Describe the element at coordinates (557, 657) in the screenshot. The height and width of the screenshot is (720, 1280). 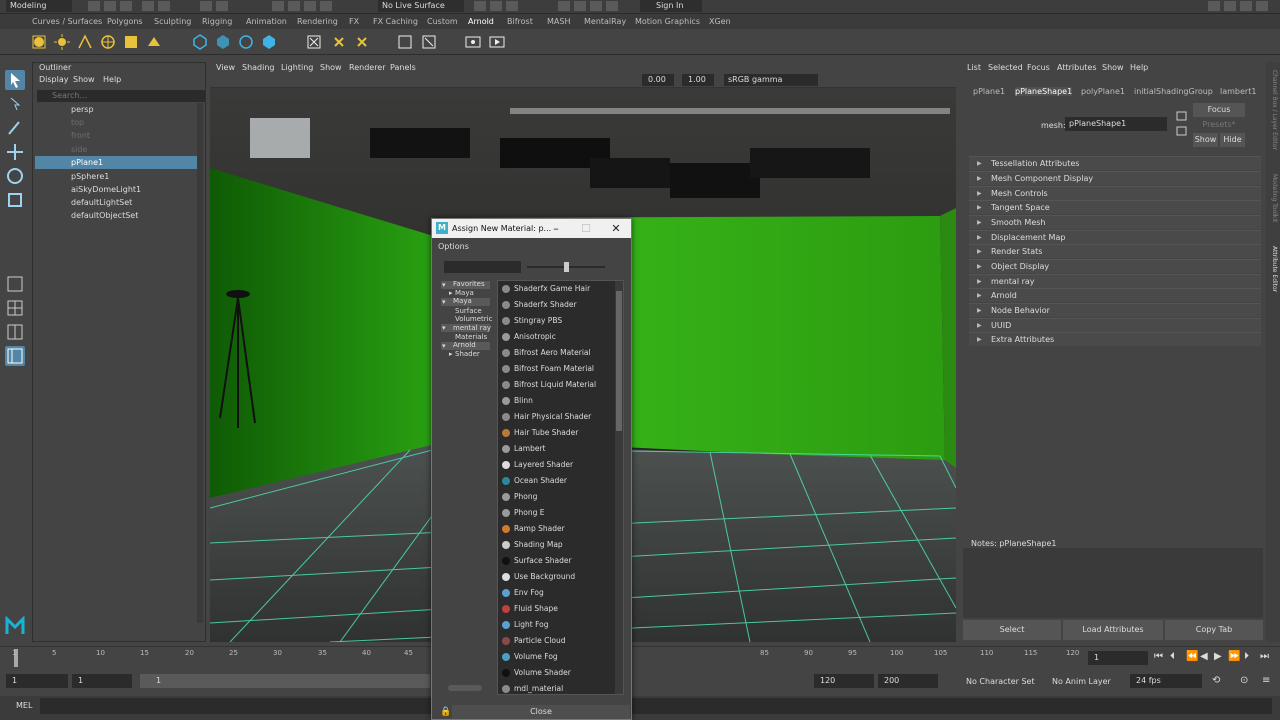
I see `material-item: Volume Fog` at that location.